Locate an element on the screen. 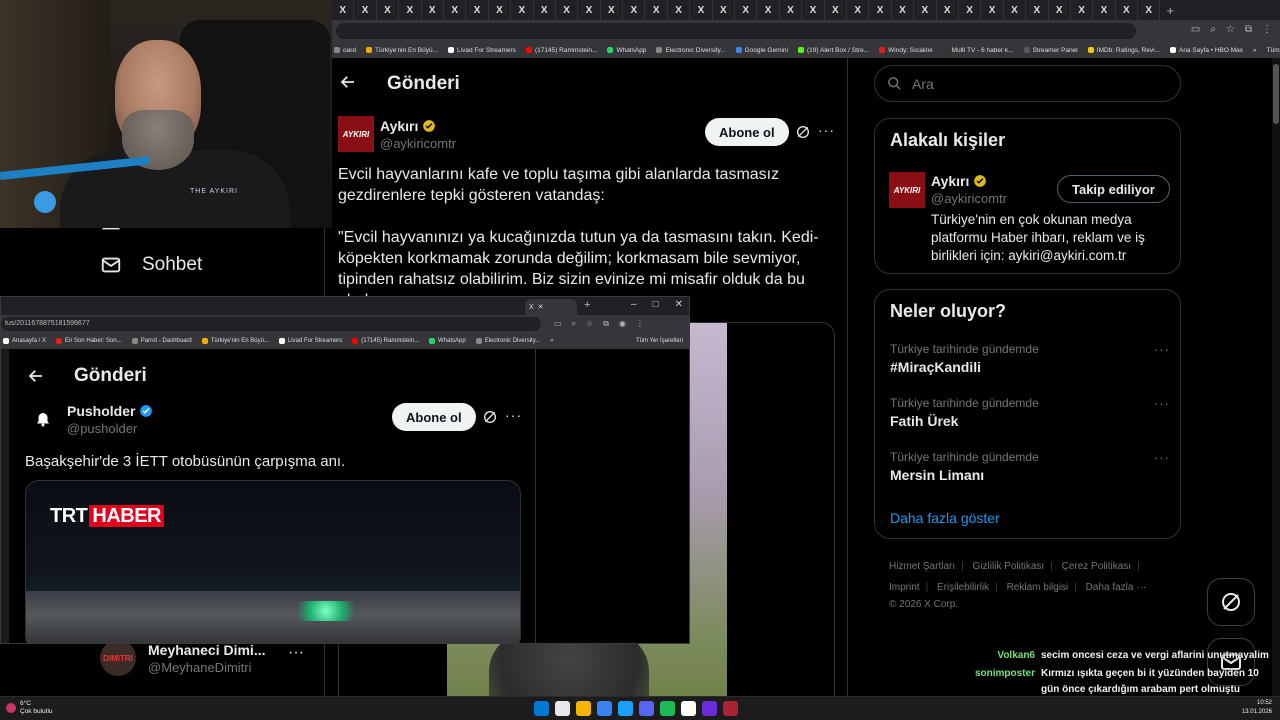 The width and height of the screenshot is (1280, 720). footer-link: Erişilebilirlik is located at coordinates (963, 587).